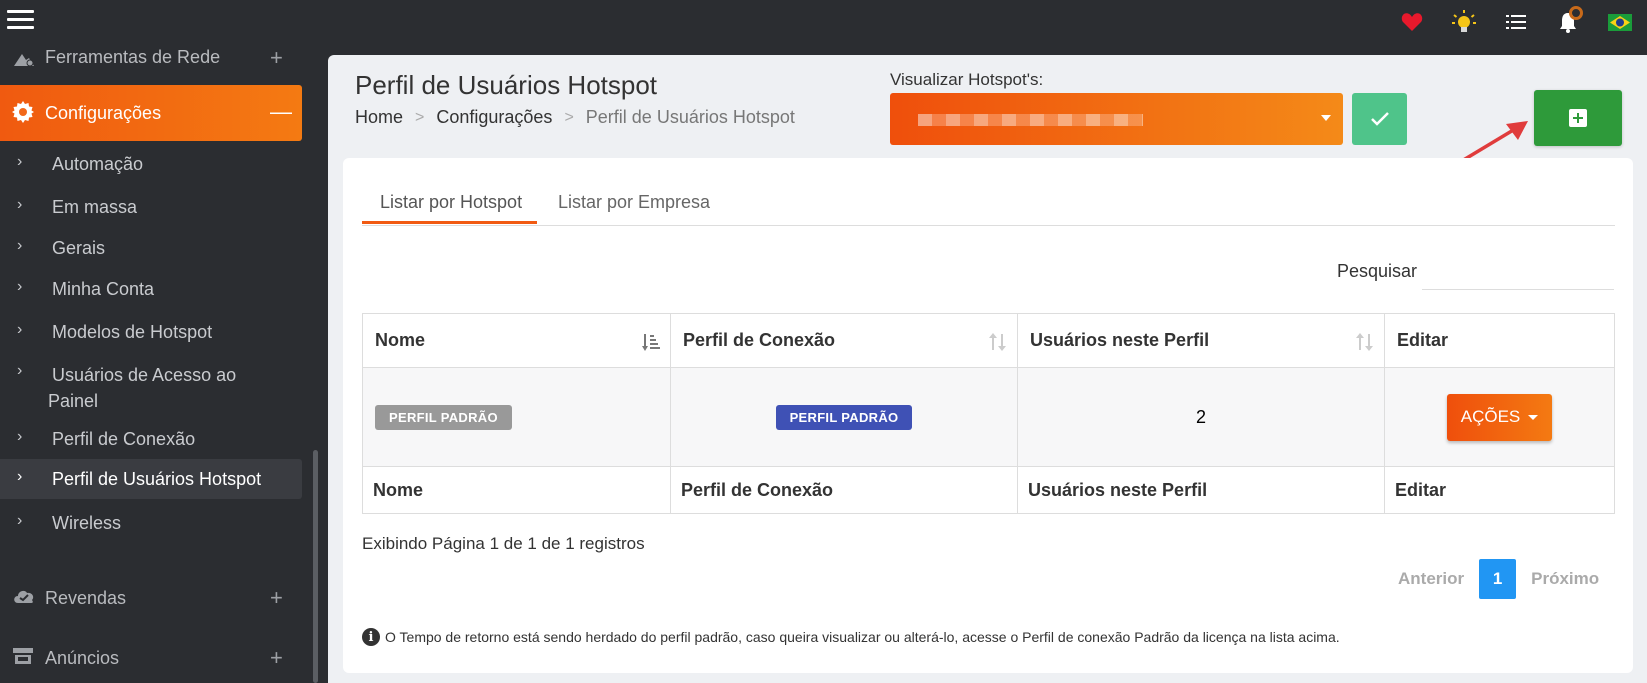 Image resolution: width=1647 pixels, height=683 pixels. I want to click on collapse-icon: —, so click(281, 112).